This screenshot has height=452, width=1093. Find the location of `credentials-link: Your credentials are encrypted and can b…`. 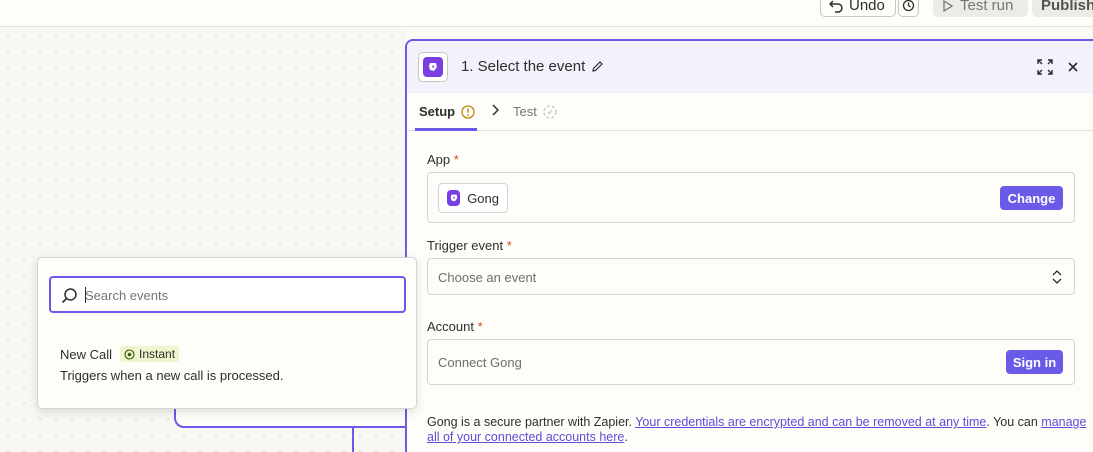

credentials-link: Your credentials are encrypted and can b… is located at coordinates (810, 422).